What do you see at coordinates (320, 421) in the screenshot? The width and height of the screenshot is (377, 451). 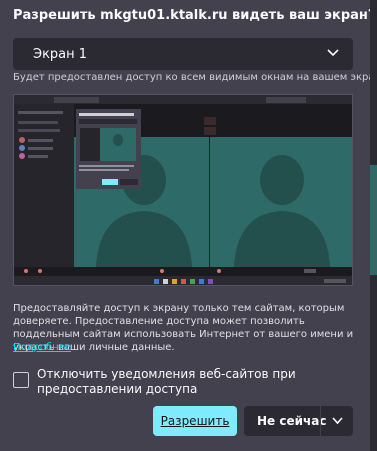 I see `button-divider` at bounding box center [320, 421].